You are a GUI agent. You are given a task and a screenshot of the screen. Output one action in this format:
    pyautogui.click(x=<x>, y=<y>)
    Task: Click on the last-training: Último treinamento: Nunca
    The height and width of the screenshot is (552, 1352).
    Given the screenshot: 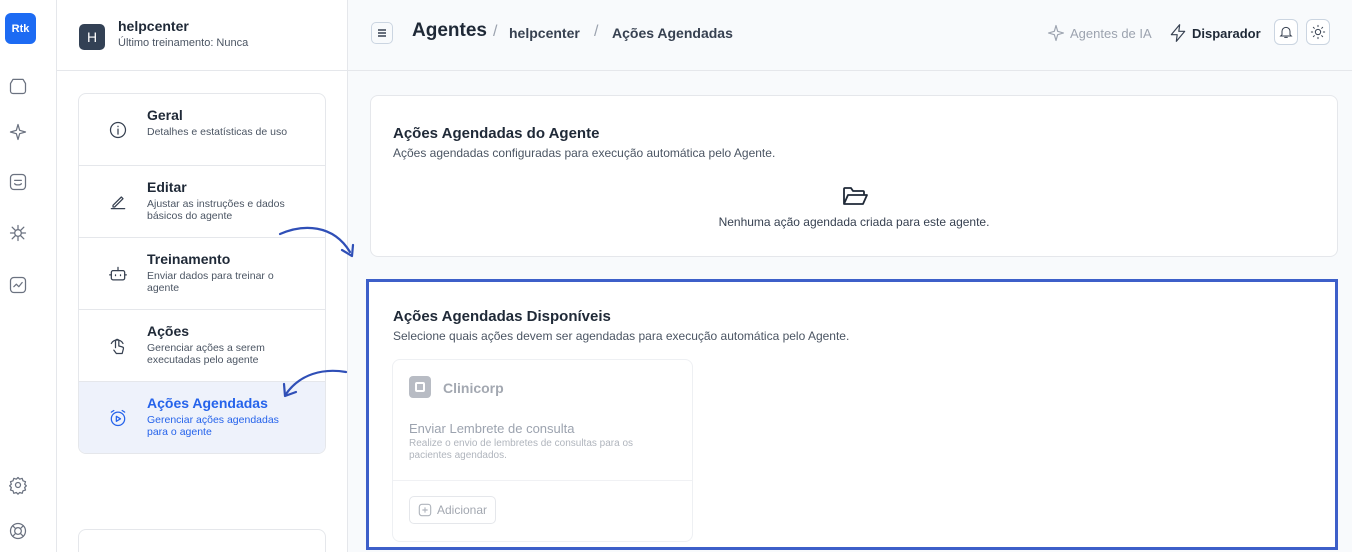 What is the action you would take?
    pyautogui.click(x=183, y=43)
    